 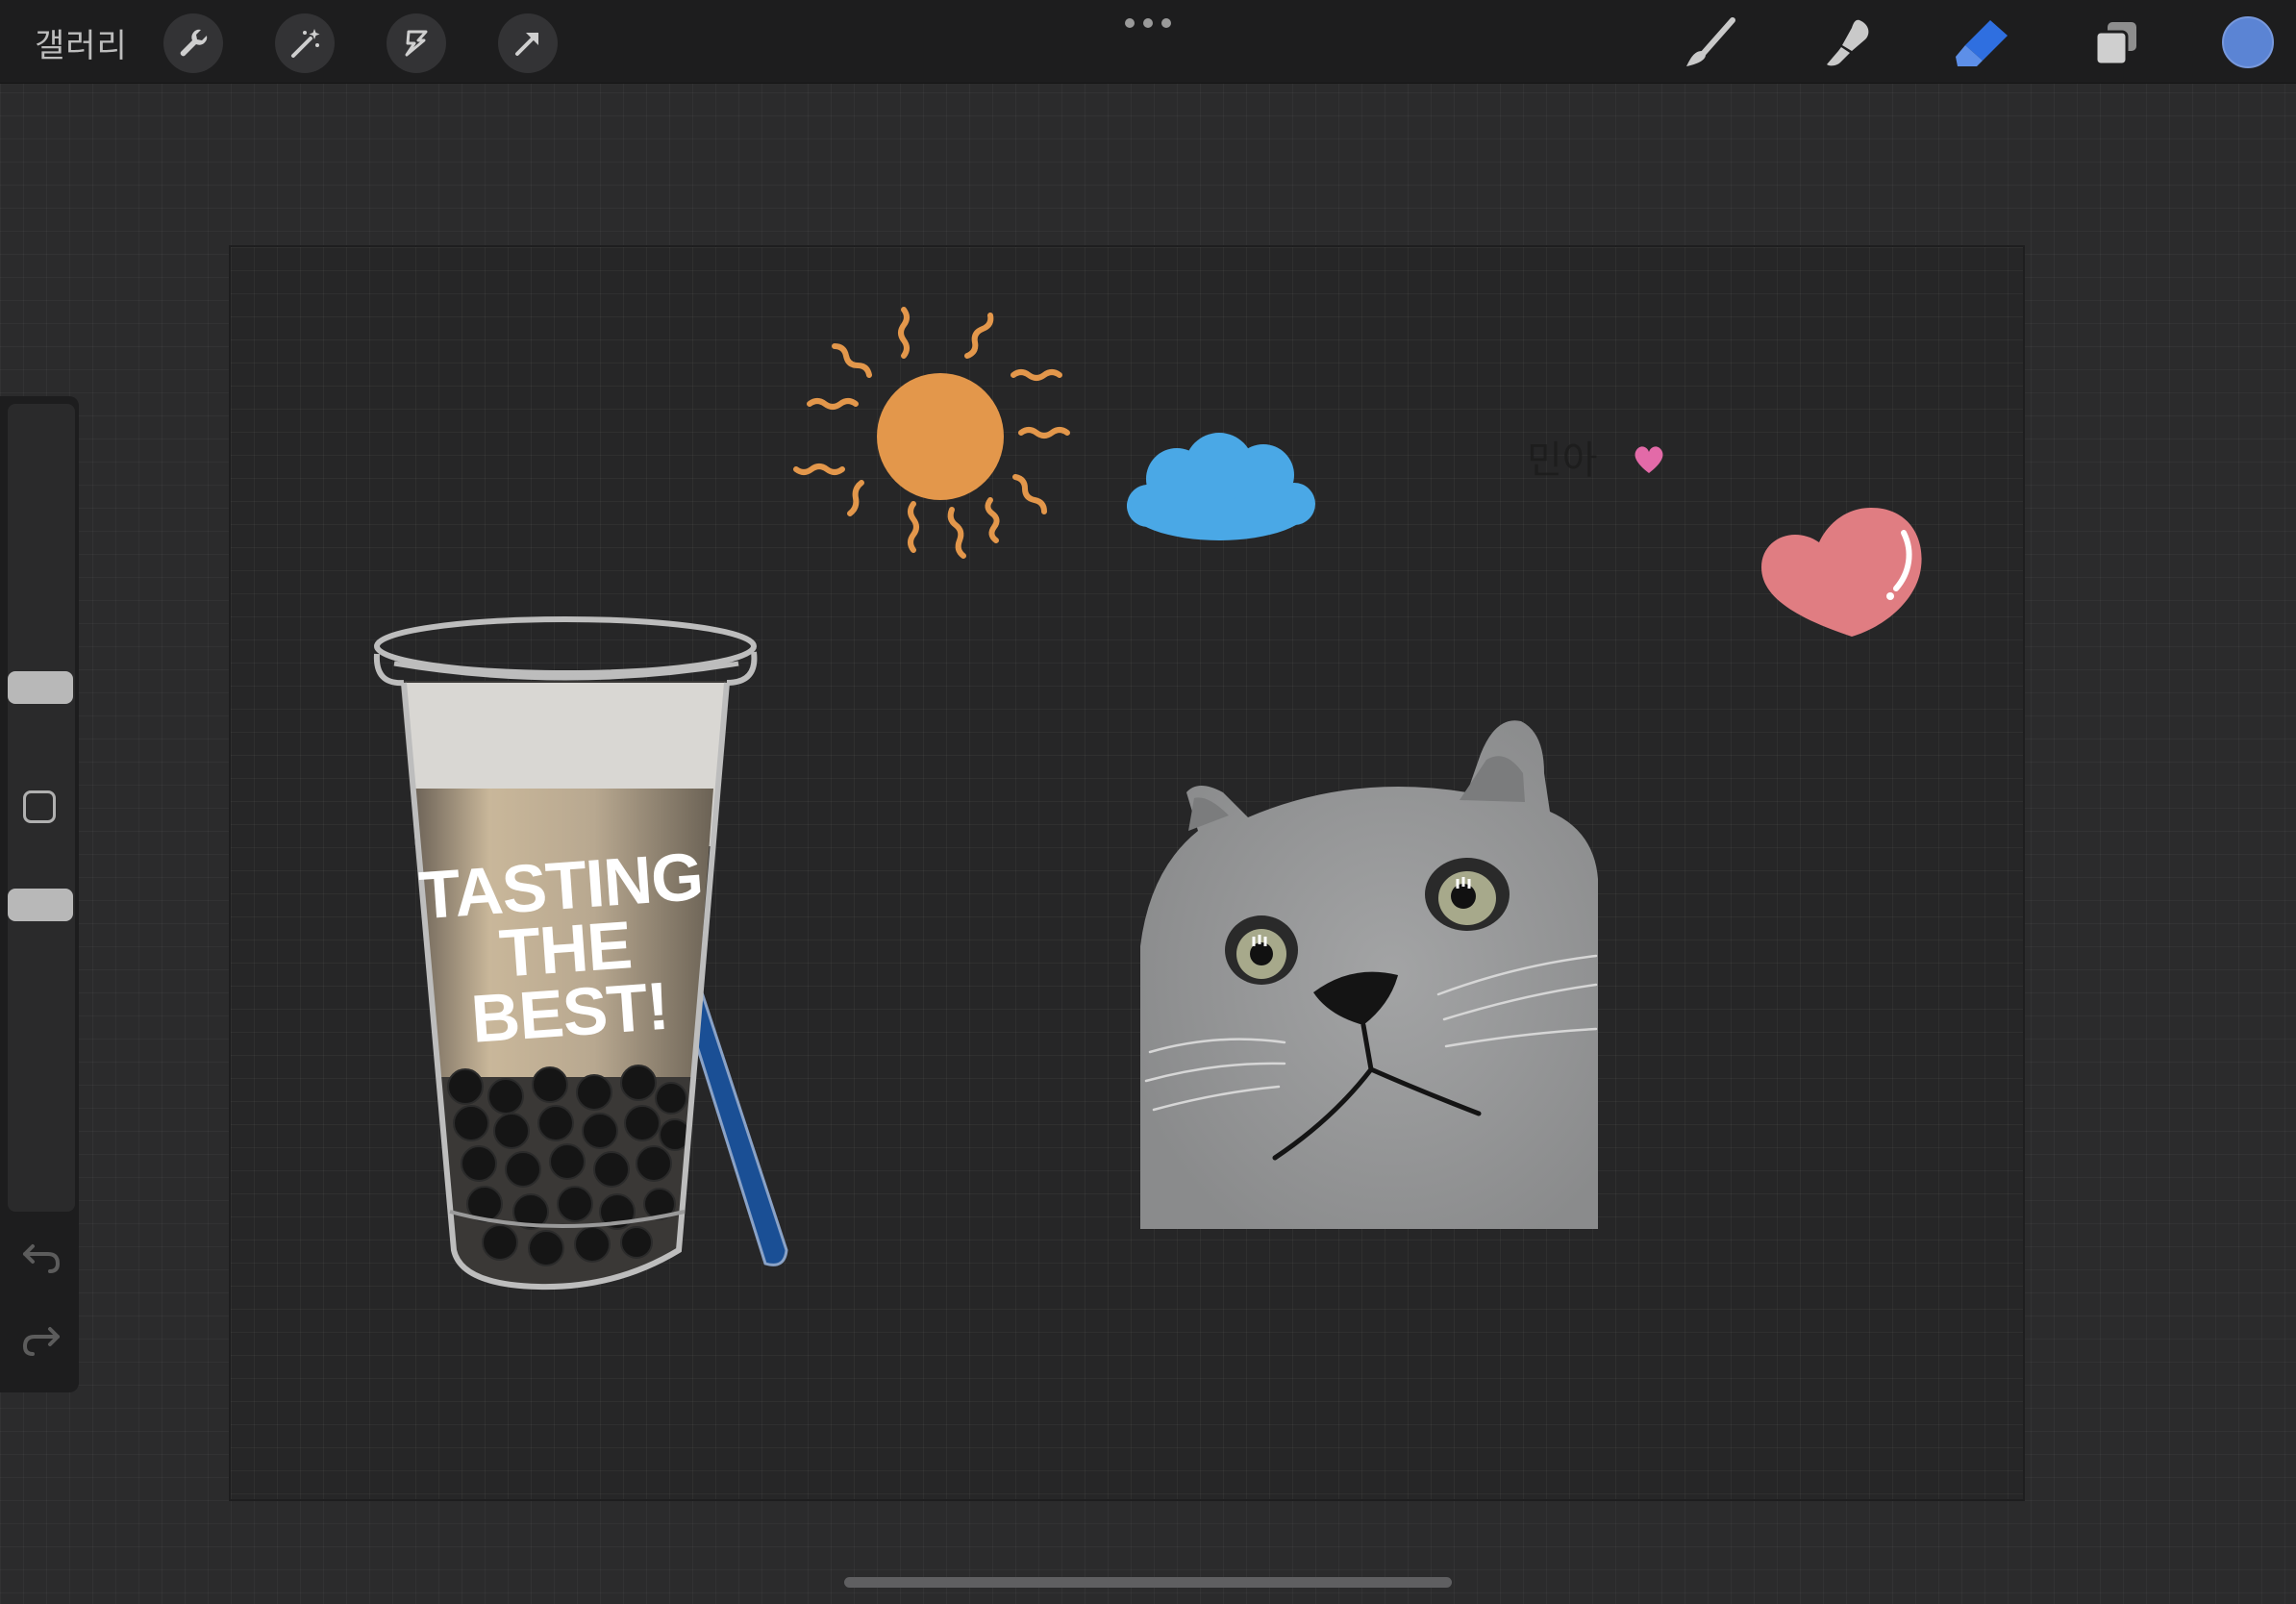 I want to click on layers-icon, so click(x=2115, y=44).